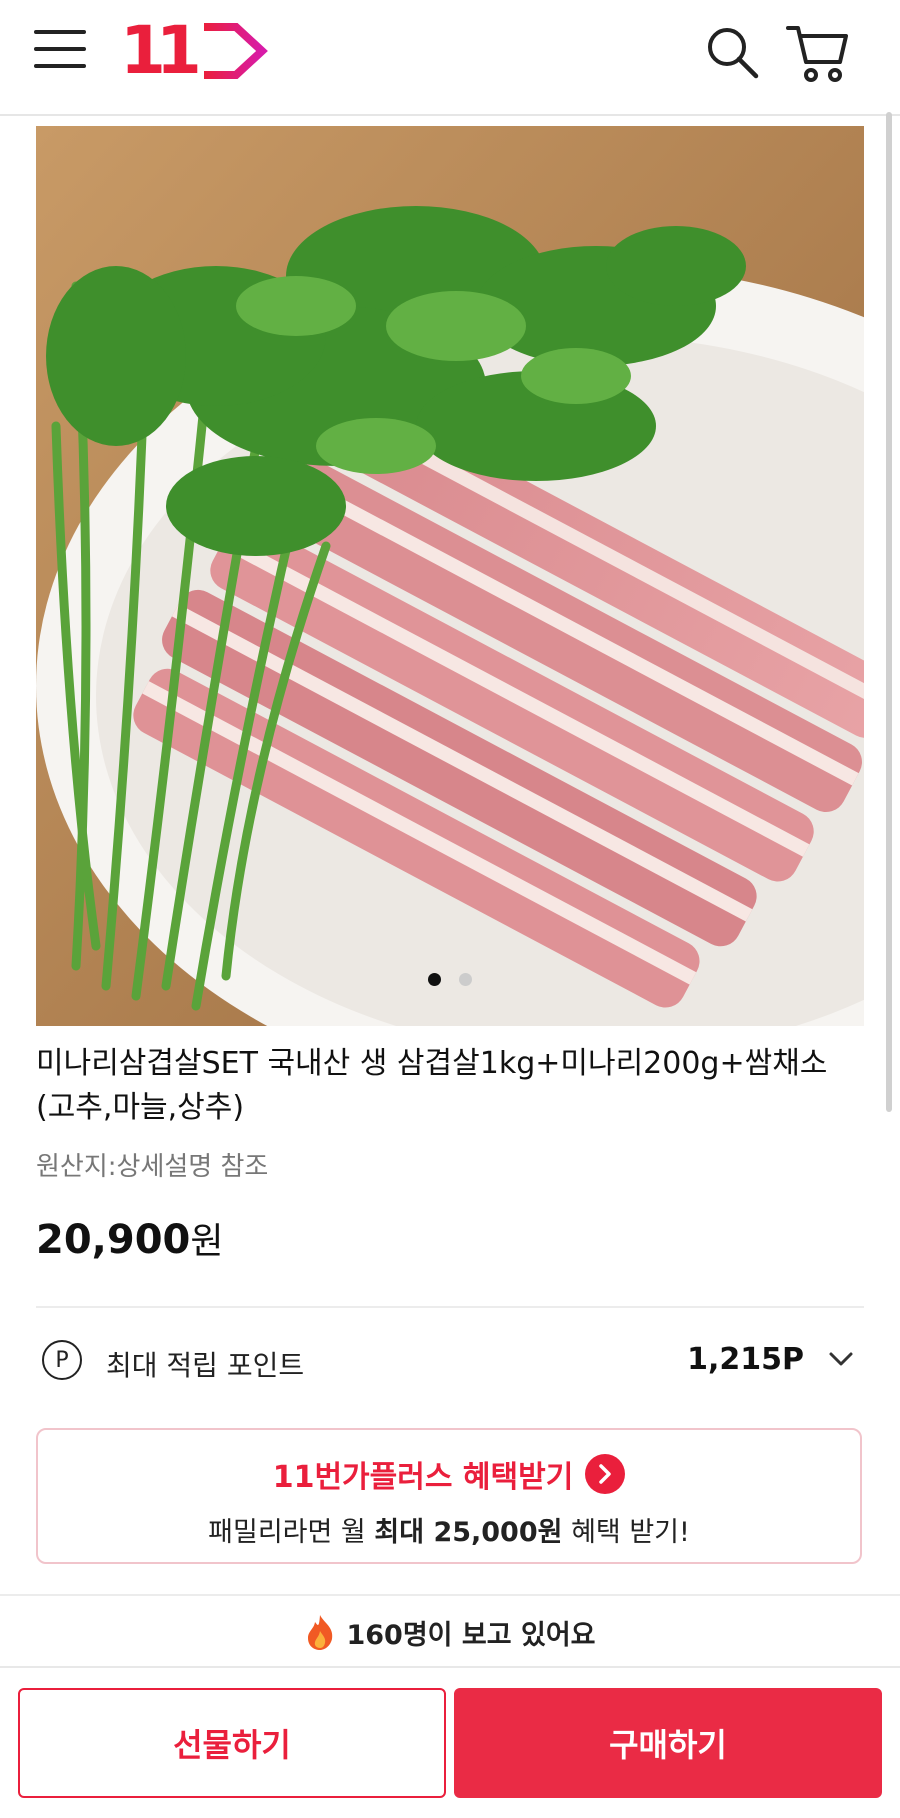 The image size is (900, 1818). I want to click on chevron-right-icon, so click(605, 1474).